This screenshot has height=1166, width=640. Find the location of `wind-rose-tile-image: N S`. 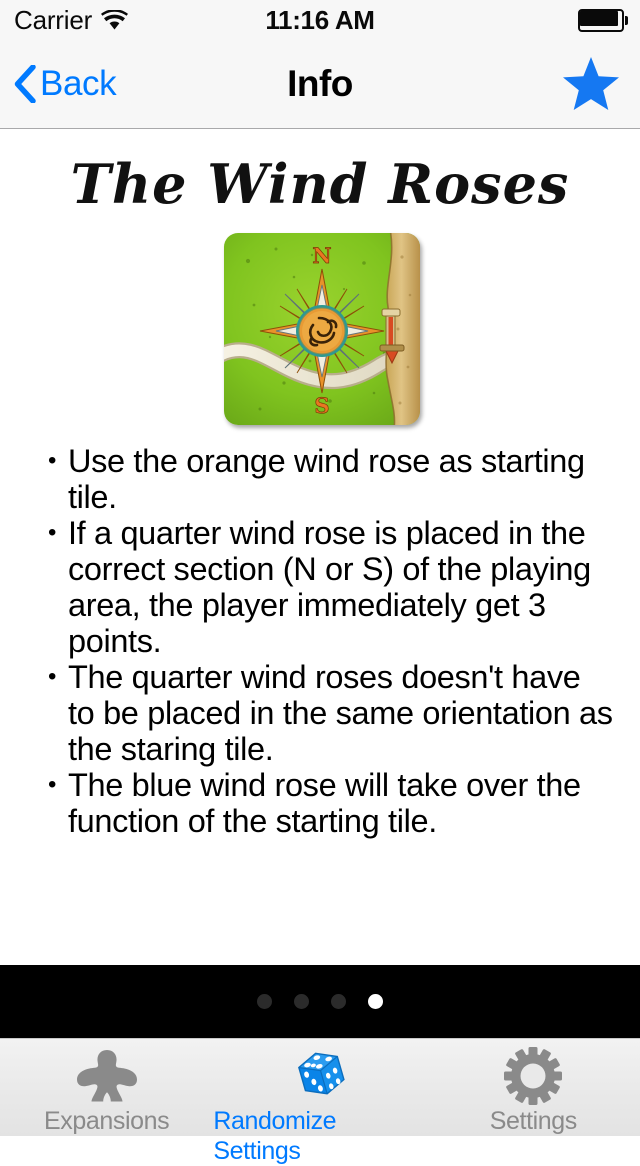

wind-rose-tile-image: N S is located at coordinates (322, 329).